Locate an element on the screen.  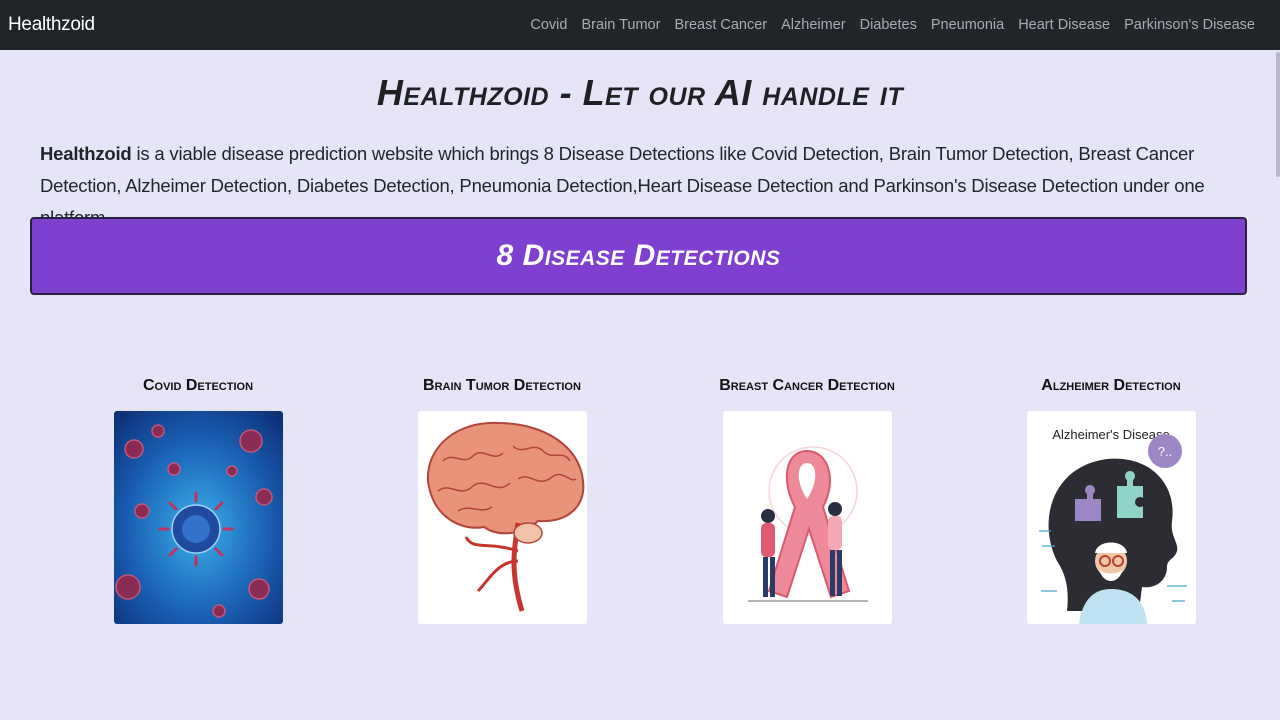
card-title-brain-tumor: Brain Tumor Detection is located at coordinates (502, 385).